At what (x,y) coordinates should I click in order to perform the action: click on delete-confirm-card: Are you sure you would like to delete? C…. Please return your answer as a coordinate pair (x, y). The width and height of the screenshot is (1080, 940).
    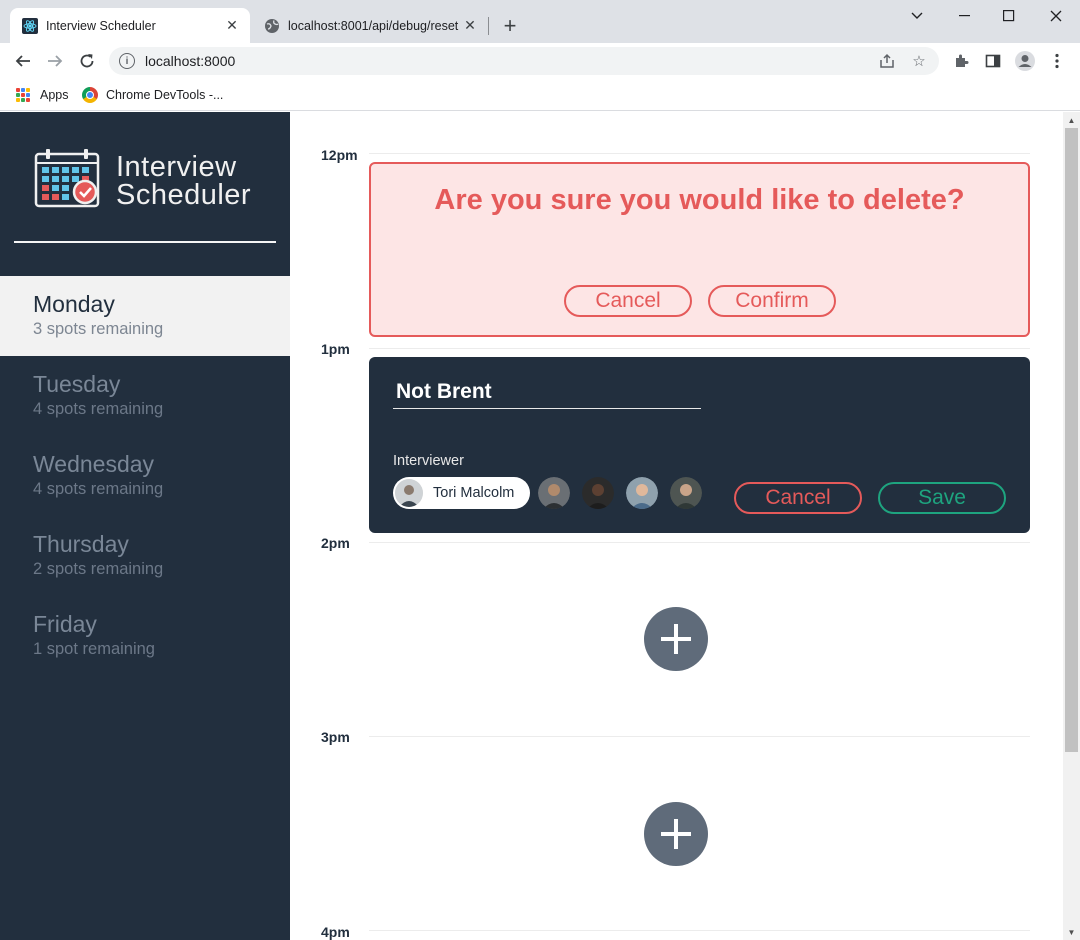
    Looking at the image, I should click on (699, 249).